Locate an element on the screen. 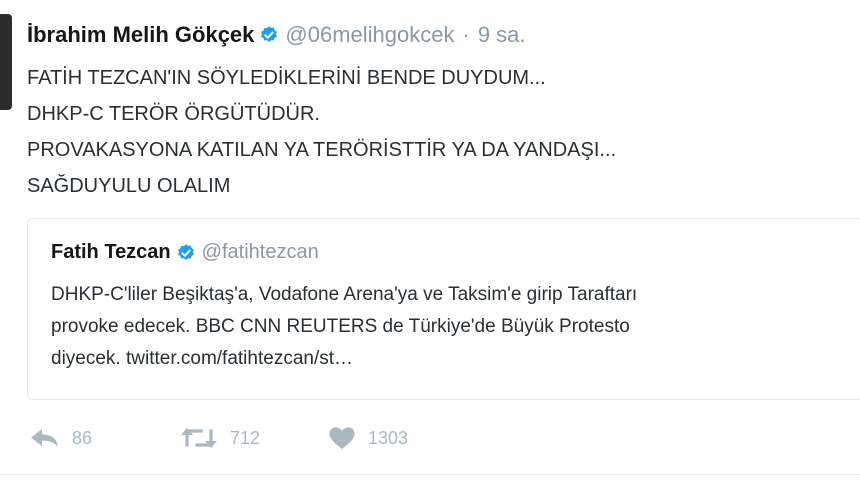 The width and height of the screenshot is (860, 480). quoted-author-handle: @fatihtezcan is located at coordinates (260, 252).